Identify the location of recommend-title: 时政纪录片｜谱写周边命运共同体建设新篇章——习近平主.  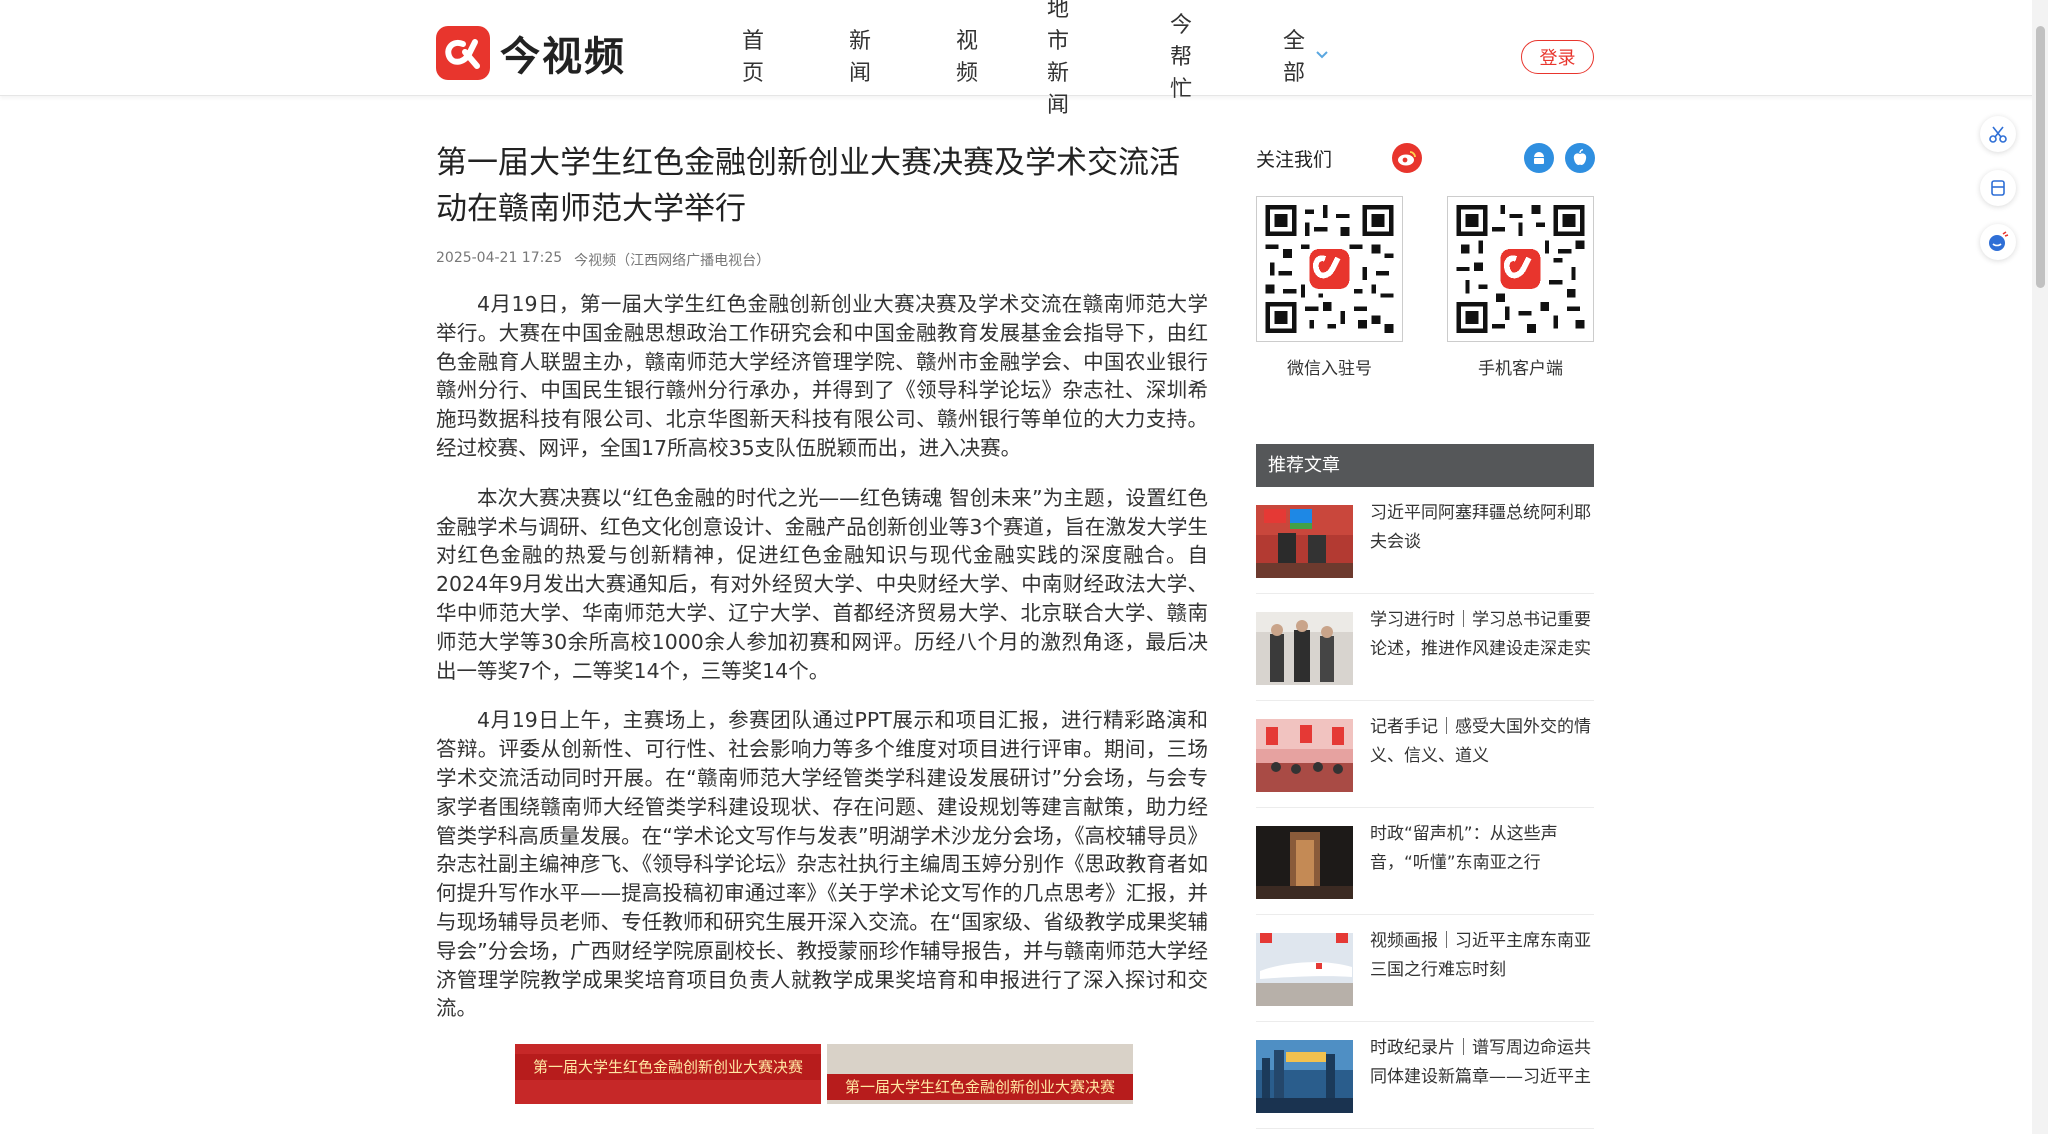
(1482, 1063).